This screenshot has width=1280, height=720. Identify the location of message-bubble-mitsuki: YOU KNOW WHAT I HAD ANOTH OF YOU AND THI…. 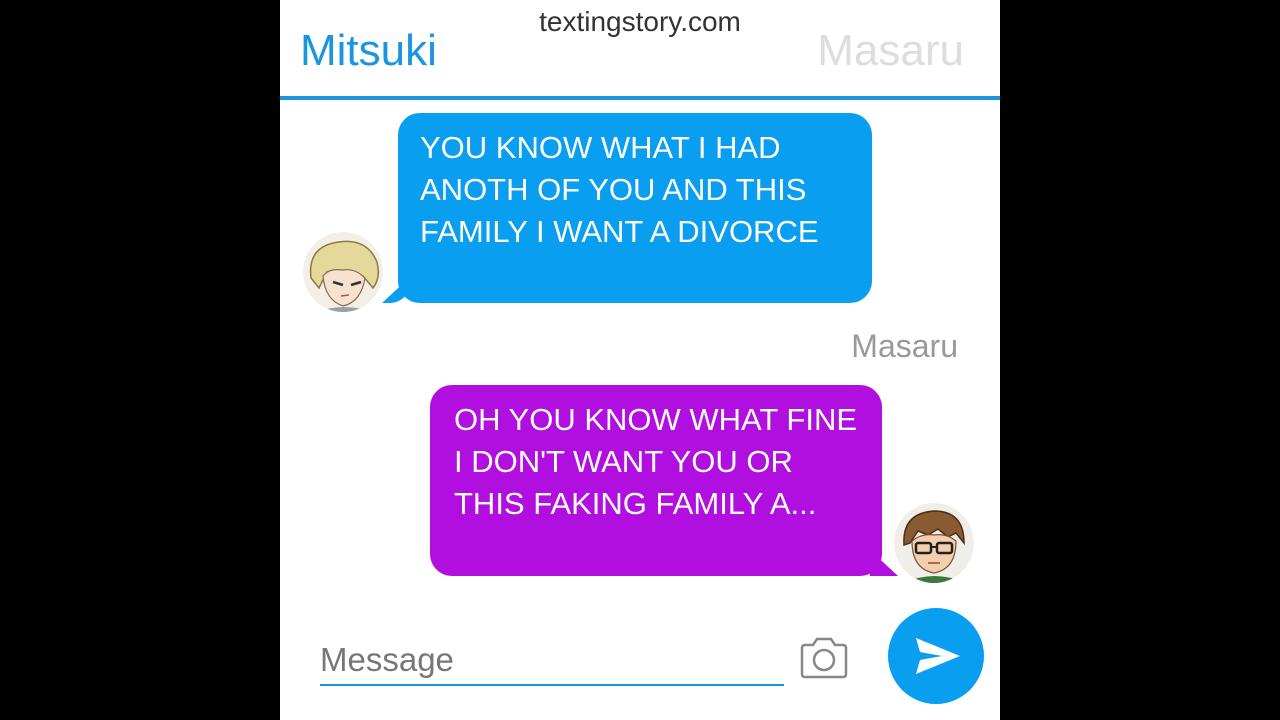
(635, 208).